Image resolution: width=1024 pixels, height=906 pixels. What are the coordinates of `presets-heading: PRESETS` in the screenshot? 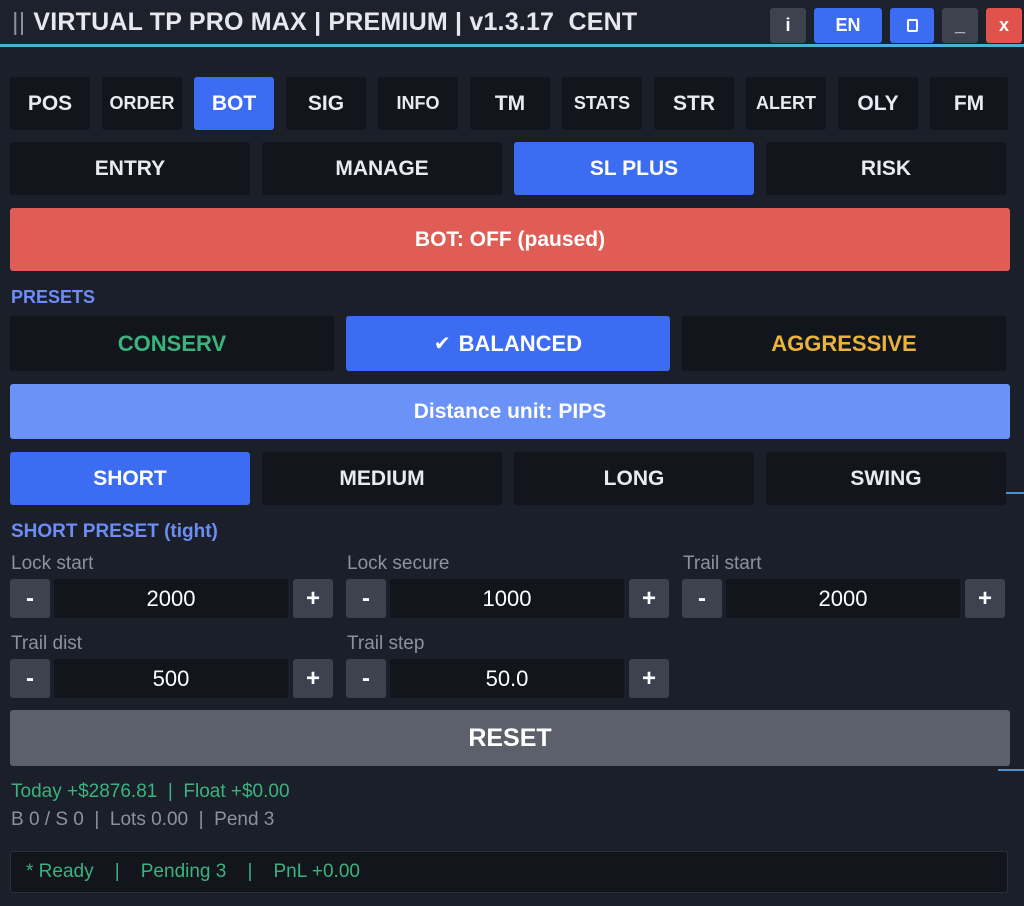 It's located at (53, 297).